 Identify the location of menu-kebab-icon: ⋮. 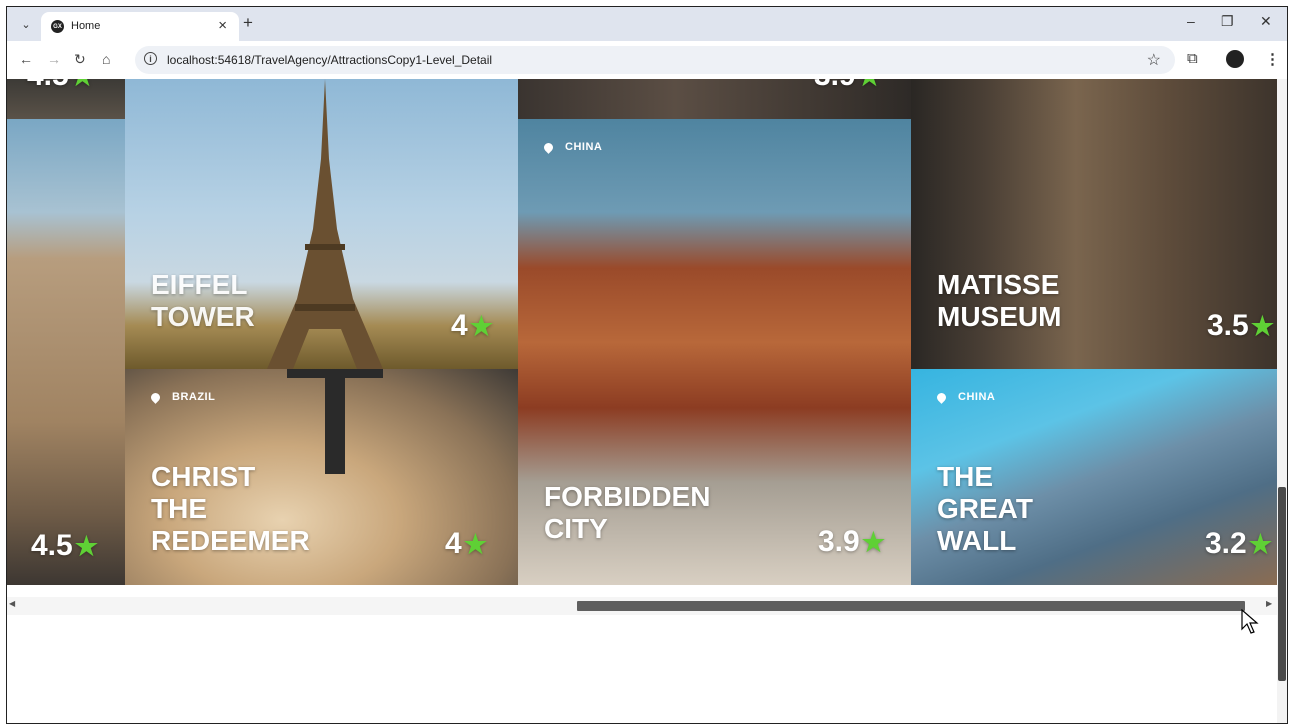
(1272, 59).